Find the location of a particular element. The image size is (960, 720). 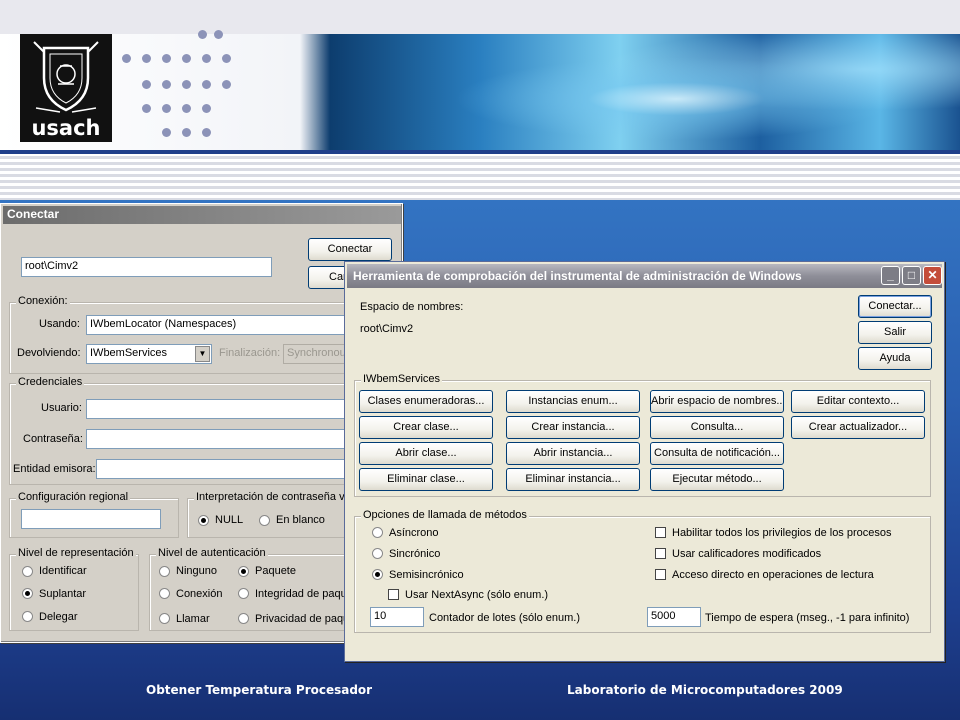

acceso-directo-checkbox is located at coordinates (660, 574).